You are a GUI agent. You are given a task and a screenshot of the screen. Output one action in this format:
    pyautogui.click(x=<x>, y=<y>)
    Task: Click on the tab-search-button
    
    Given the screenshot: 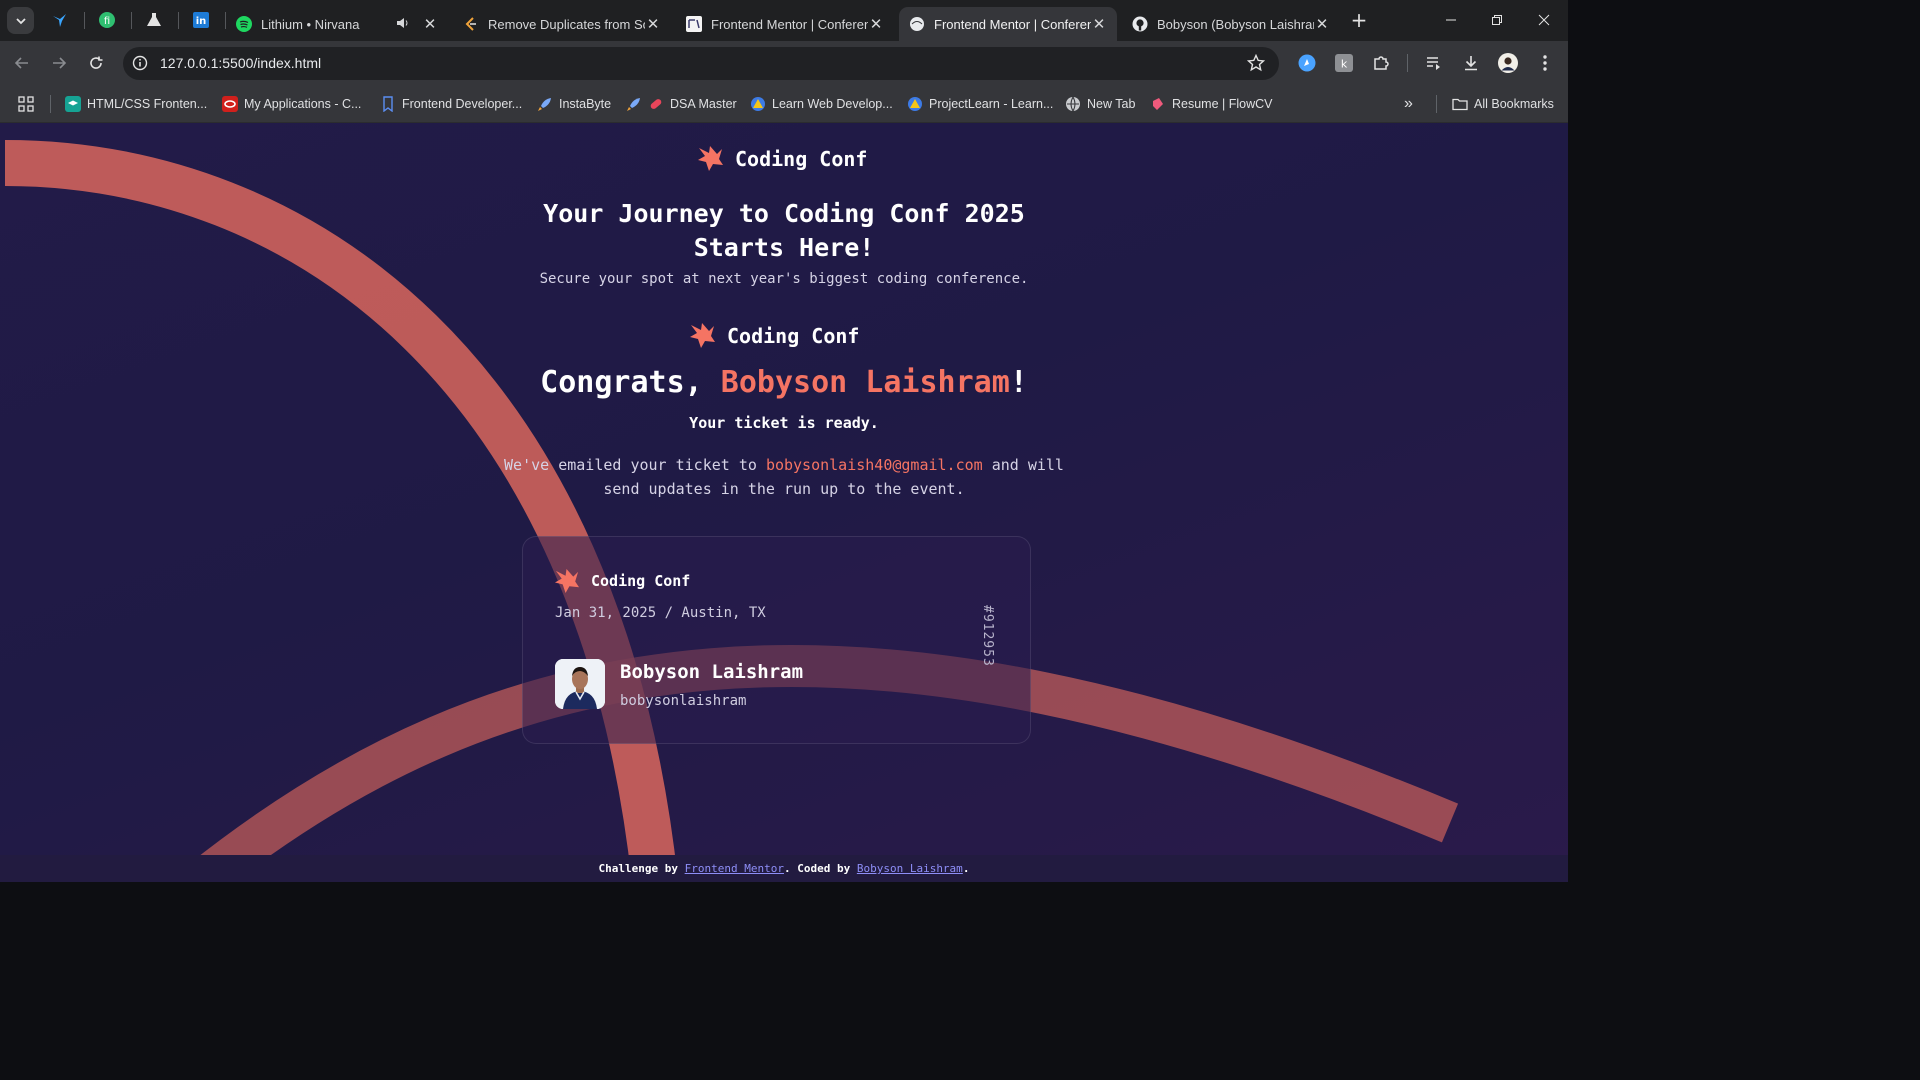 What is the action you would take?
    pyautogui.click(x=20, y=20)
    